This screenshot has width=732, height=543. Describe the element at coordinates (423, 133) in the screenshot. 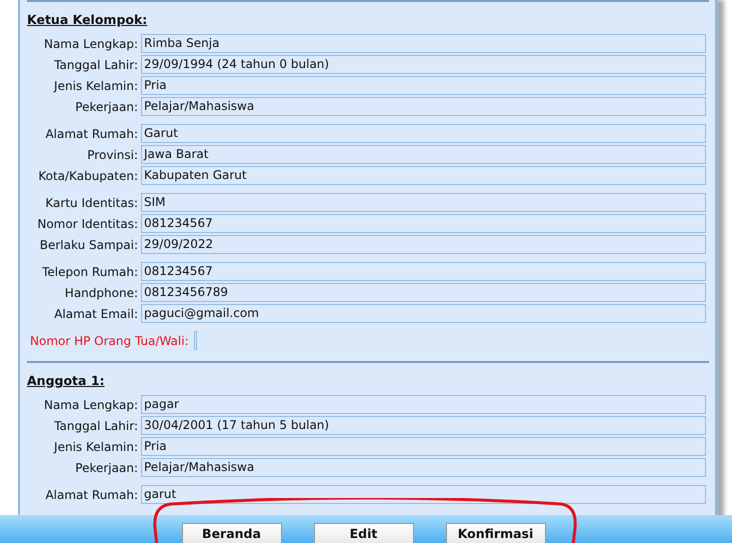

I see `input-field: Garut` at that location.